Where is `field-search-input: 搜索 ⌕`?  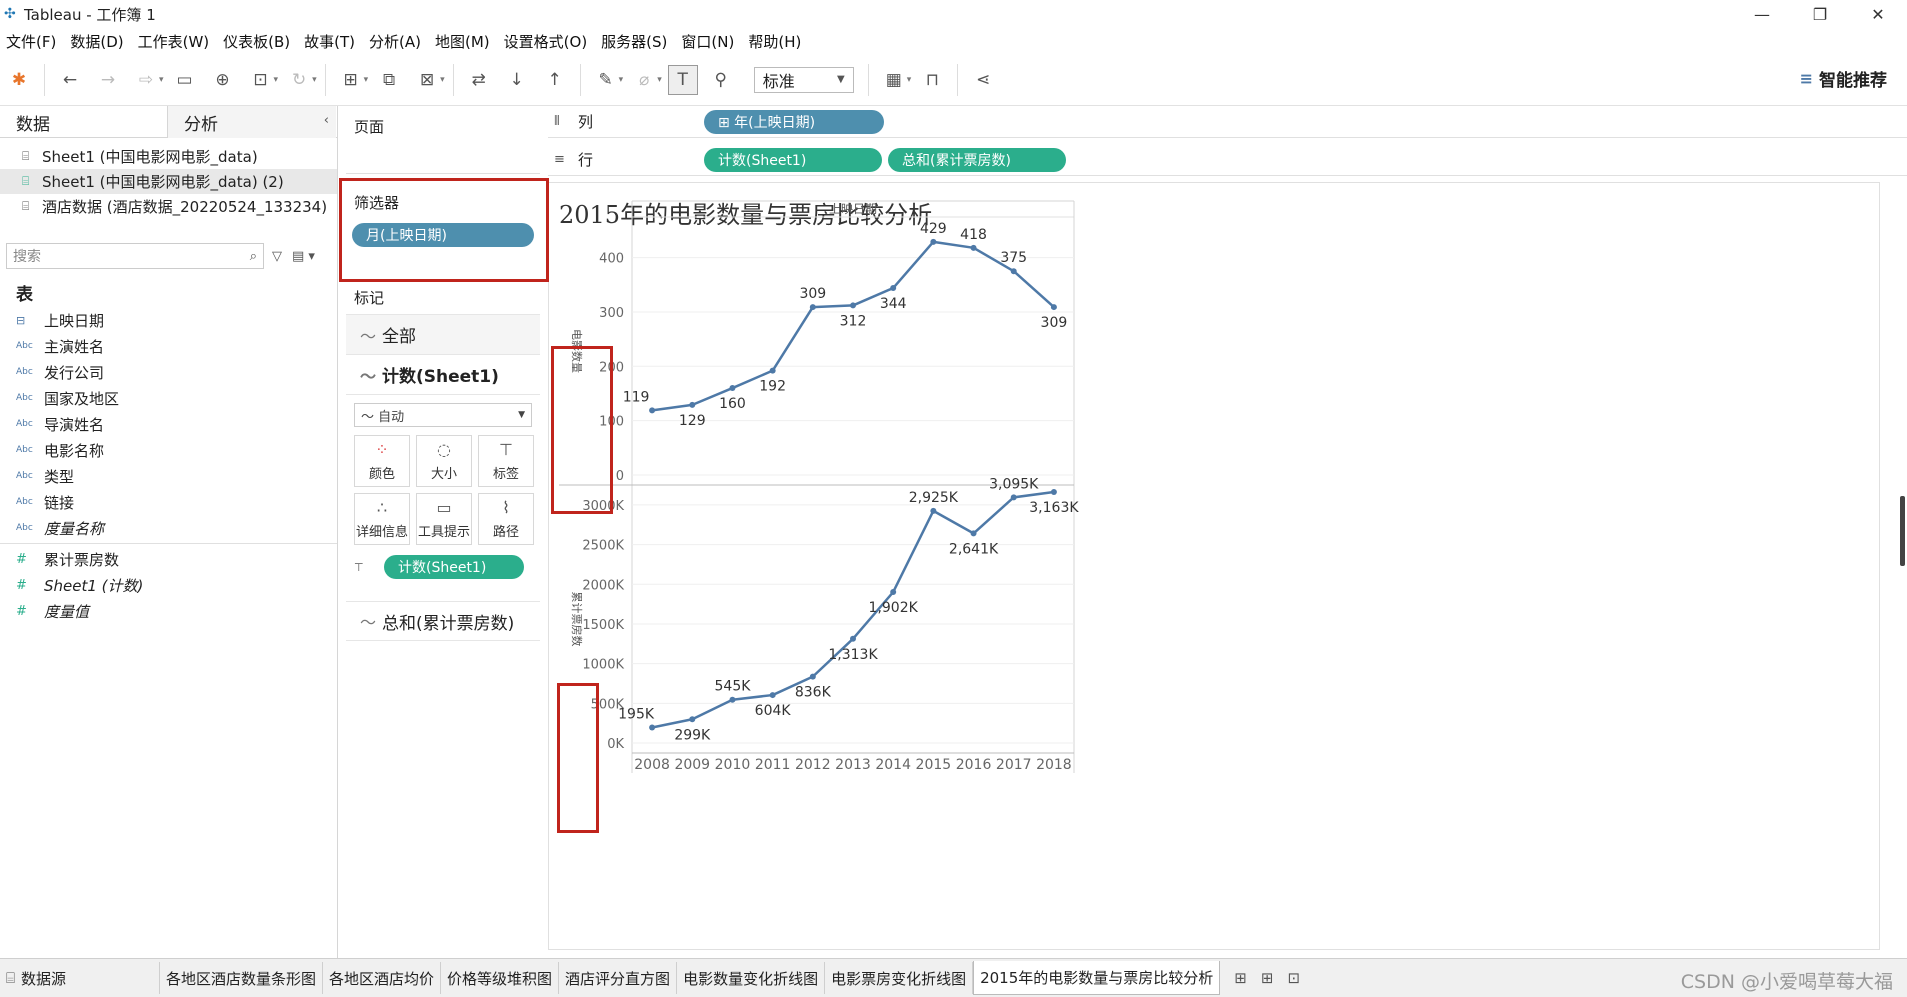 field-search-input: 搜索 ⌕ is located at coordinates (135, 256).